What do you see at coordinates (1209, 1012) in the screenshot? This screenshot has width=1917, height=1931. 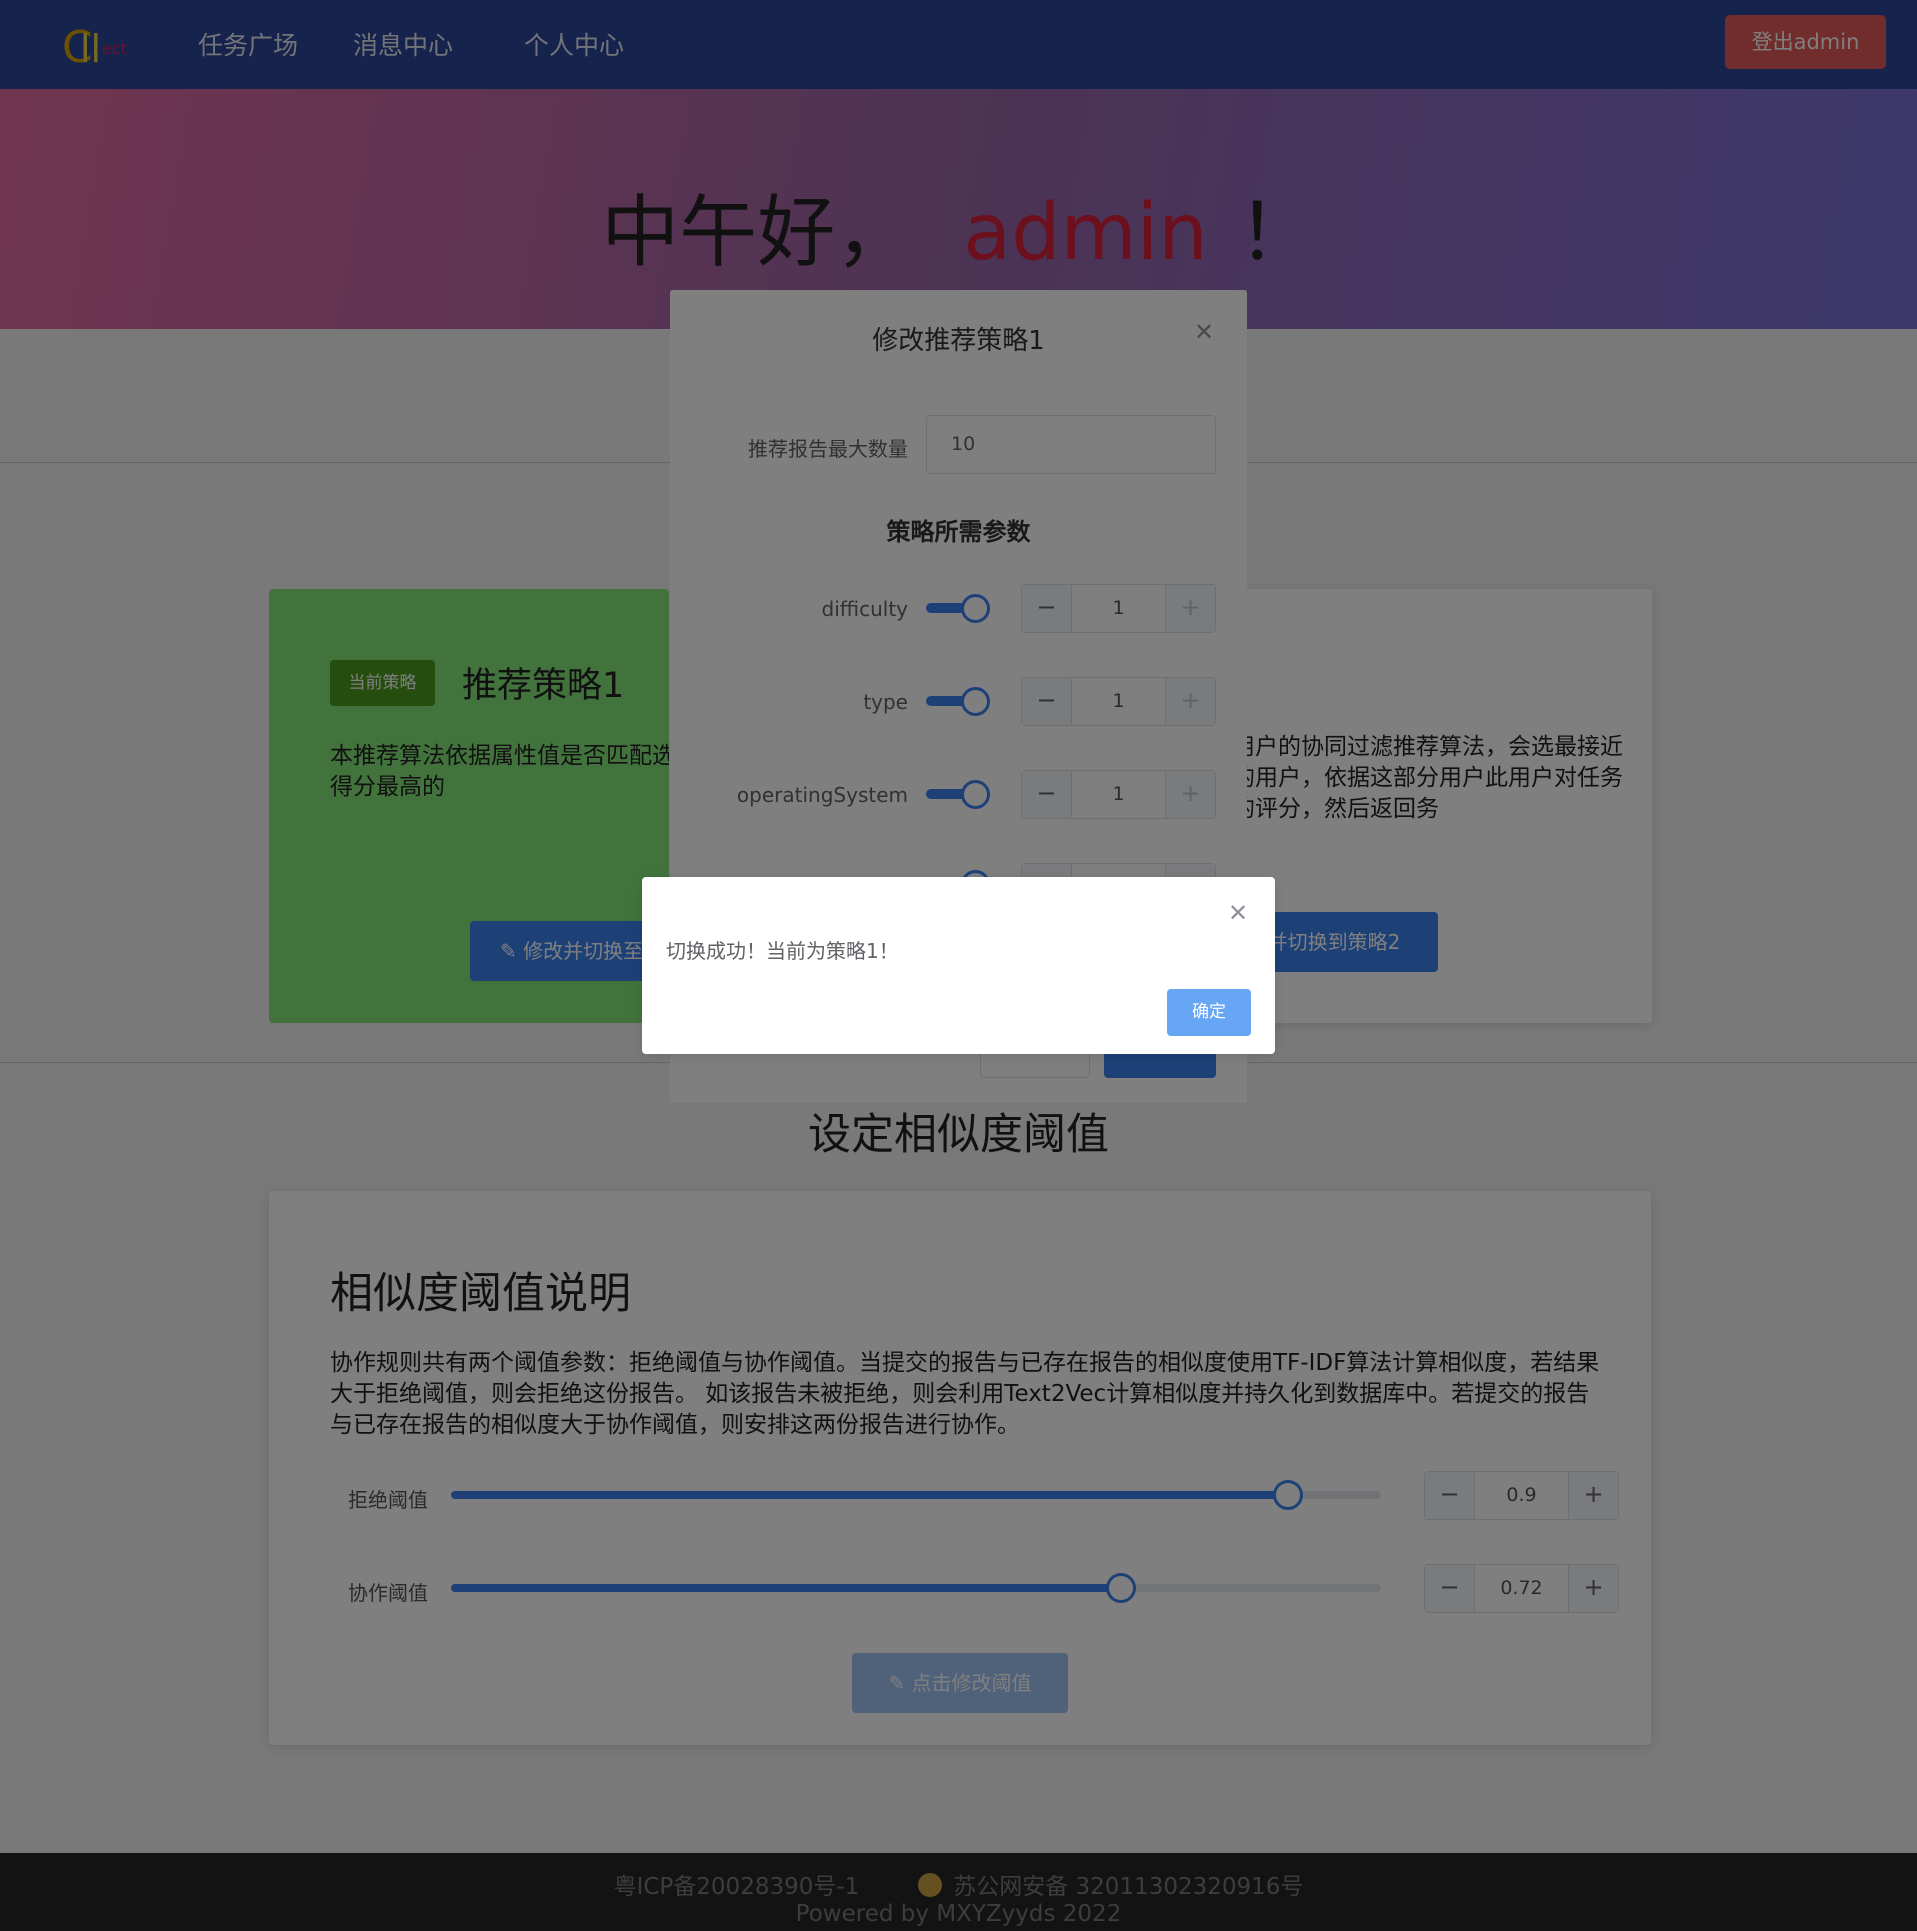 I see `ok-button: 确定` at bounding box center [1209, 1012].